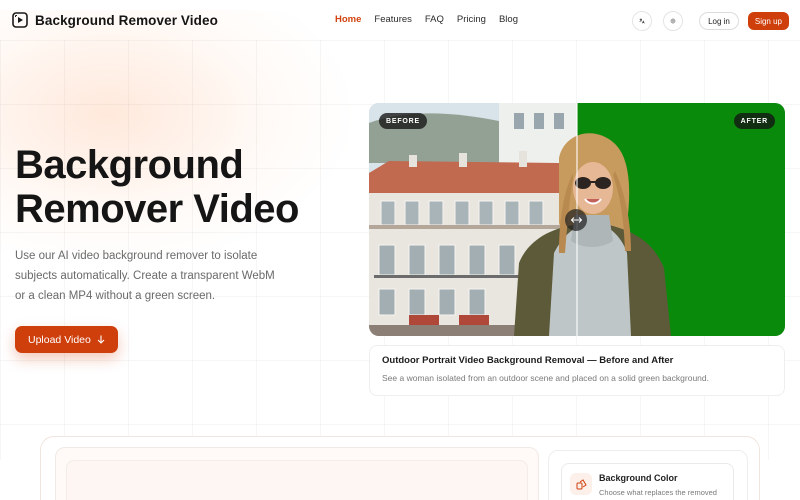 The image size is (800, 500). I want to click on nav-pricing: Pricing, so click(471, 19).